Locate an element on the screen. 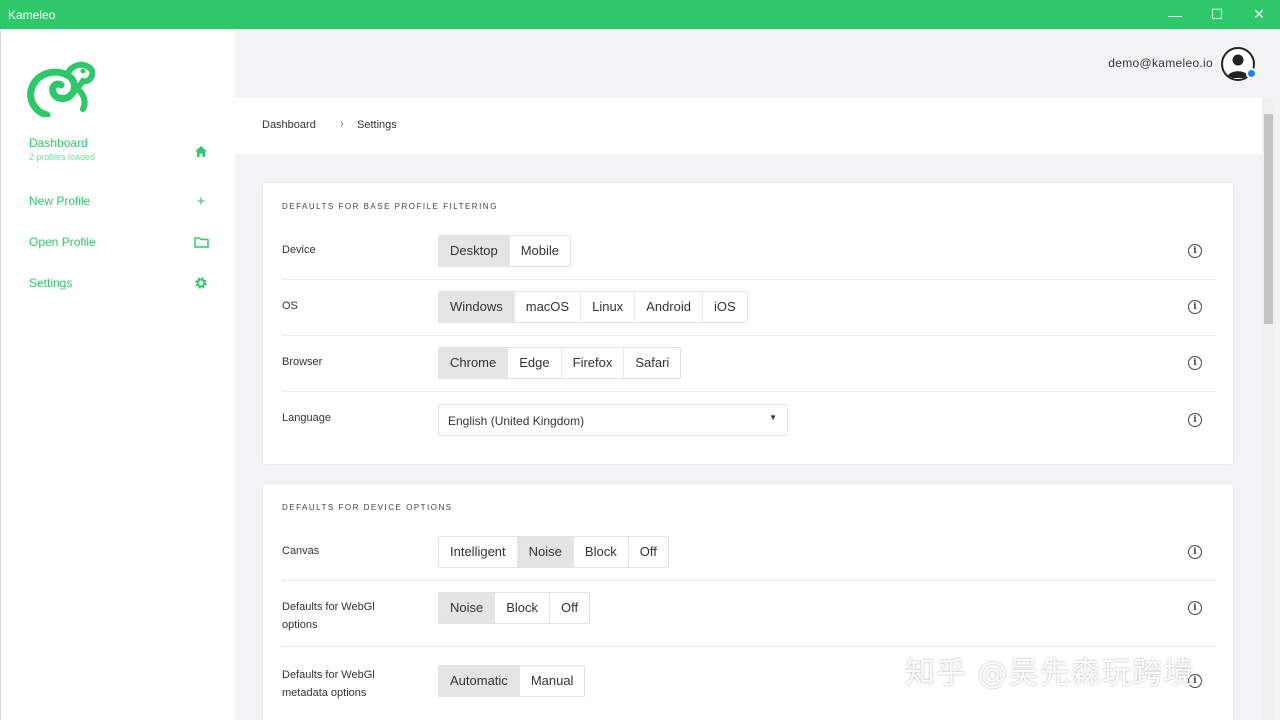  canvas-option-noise: Noise is located at coordinates (545, 552).